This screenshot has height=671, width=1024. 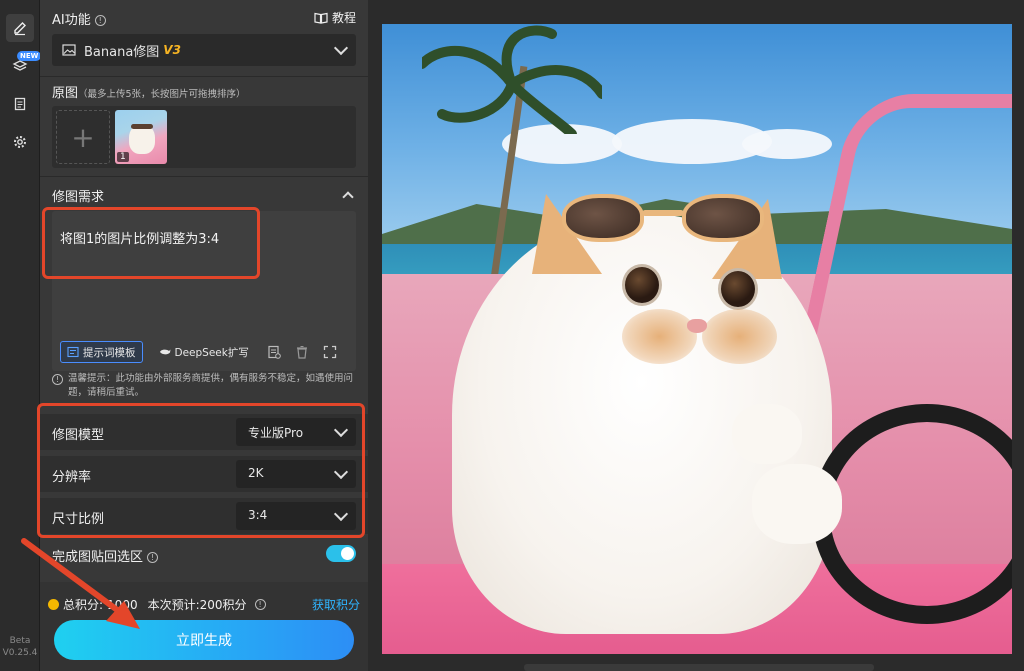 What do you see at coordinates (204, 137) in the screenshot?
I see `source-image-area: + 1` at bounding box center [204, 137].